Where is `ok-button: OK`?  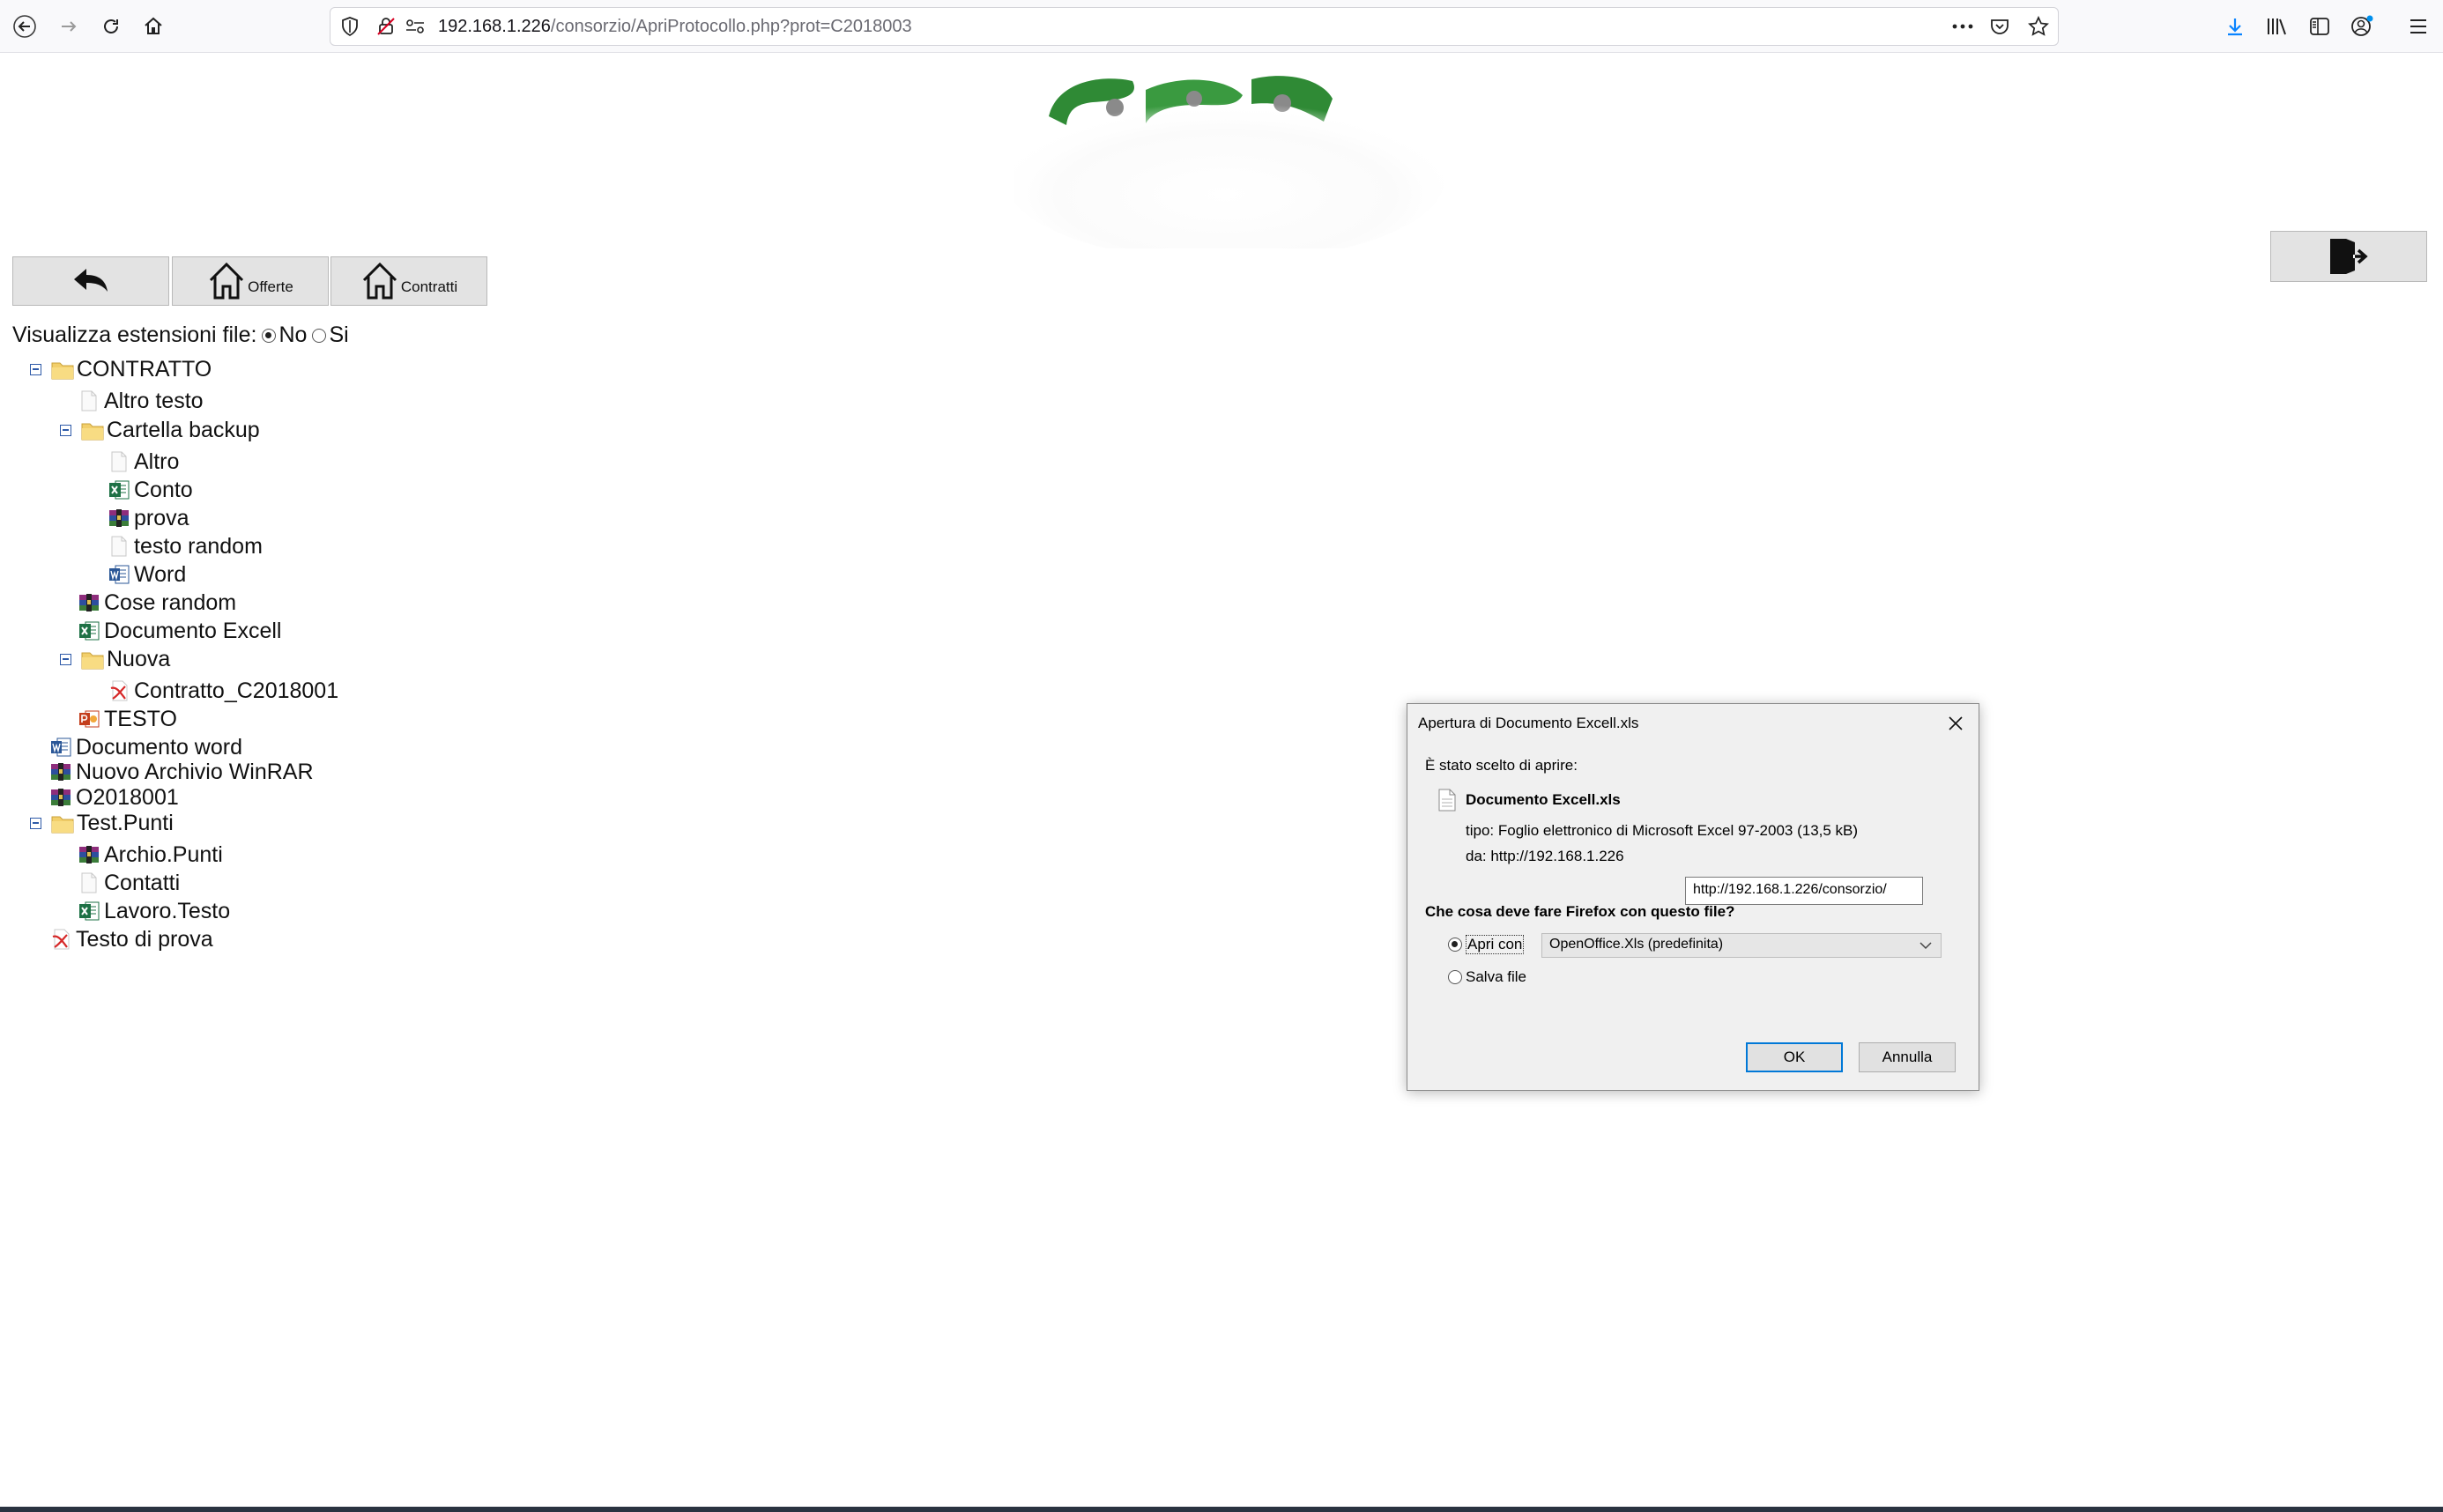 ok-button: OK is located at coordinates (1794, 1057).